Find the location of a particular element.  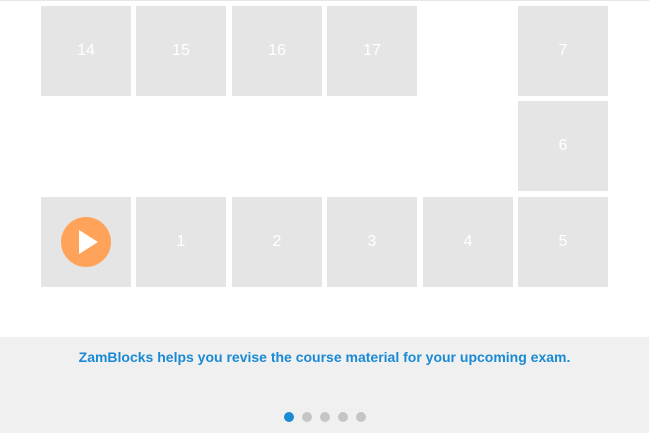

board-tile-2: 2 is located at coordinates (277, 242).